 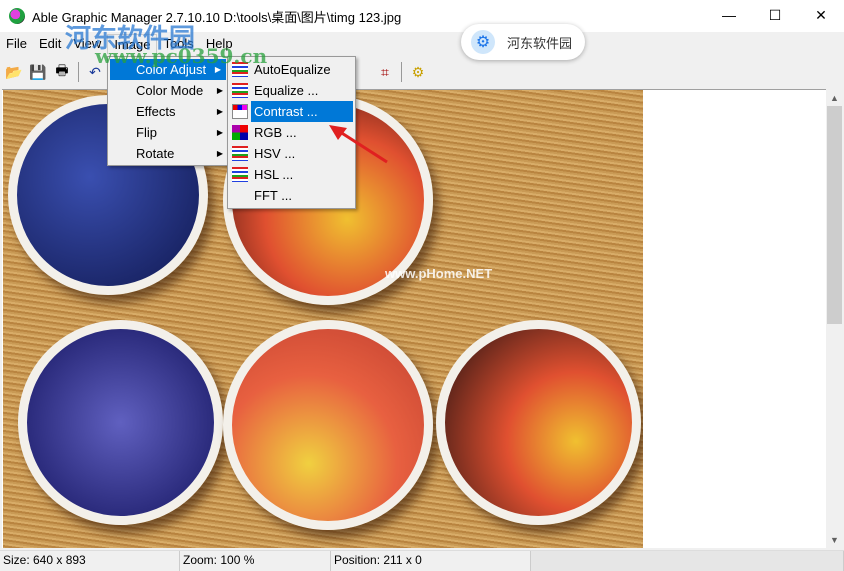 I want to click on minimize-button: —, so click(x=729, y=15).